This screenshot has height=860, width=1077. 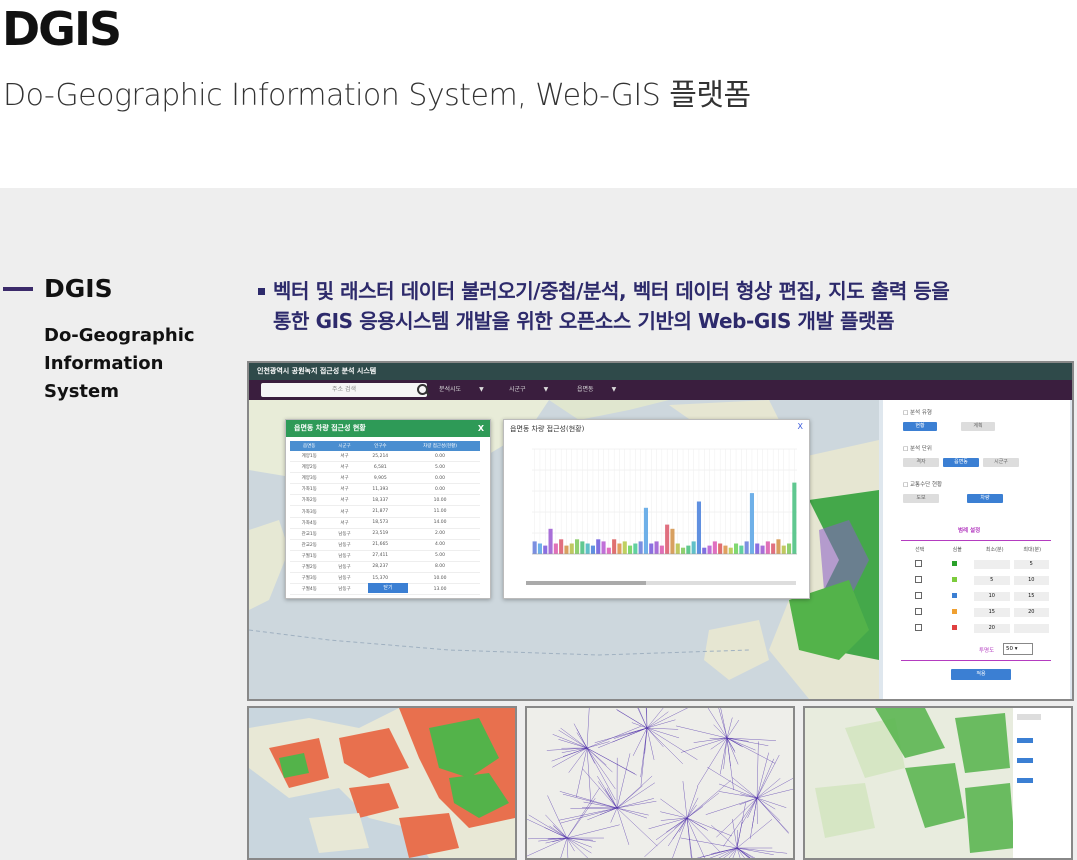 What do you see at coordinates (992, 612) in the screenshot?
I see `legend-min-input: 15` at bounding box center [992, 612].